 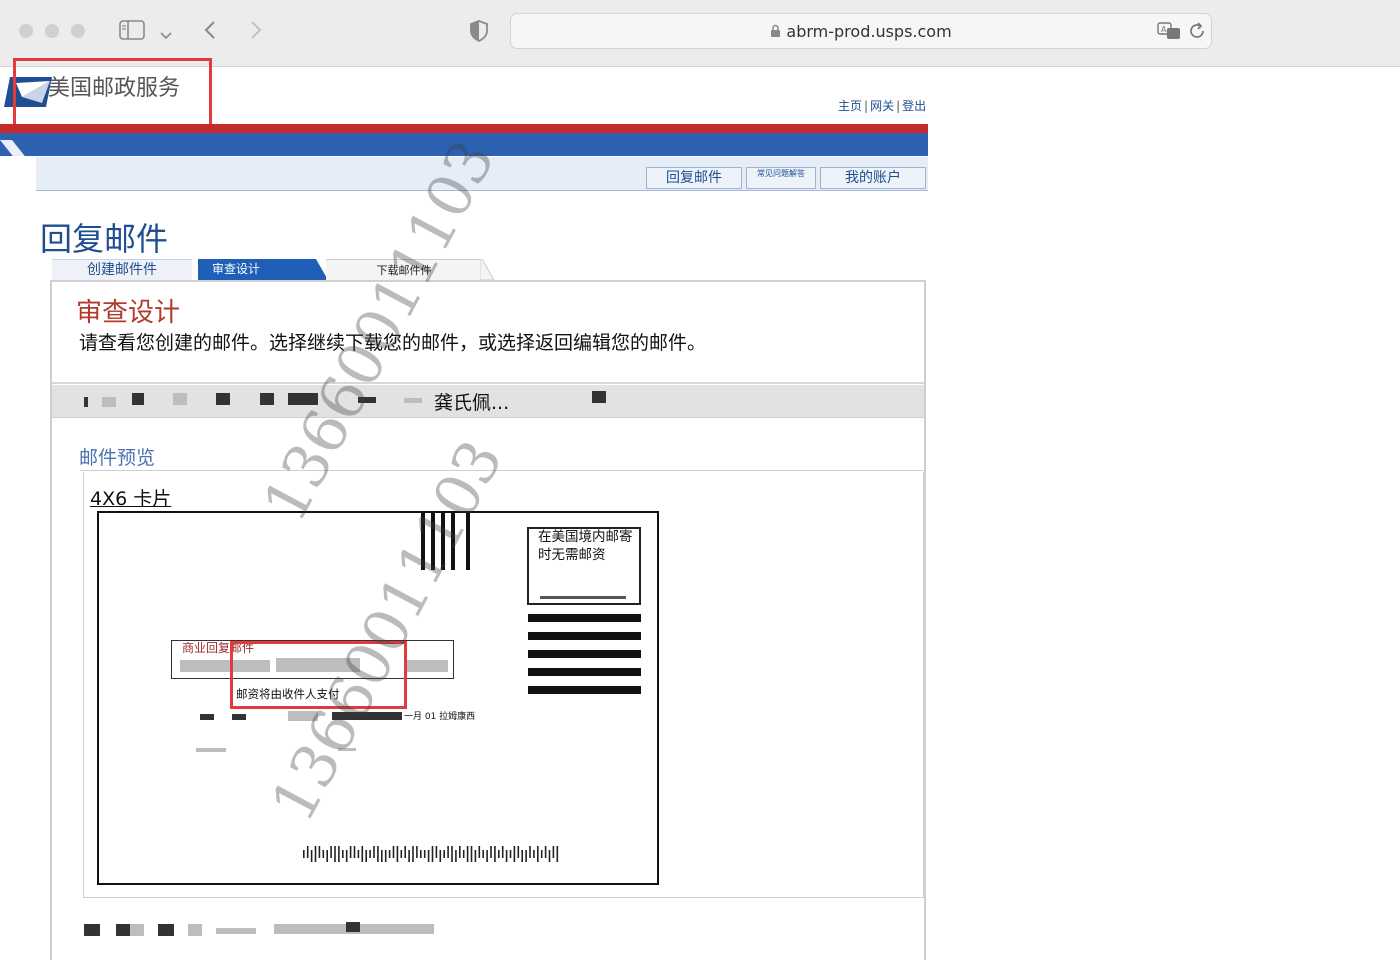 I want to click on logout-link: 登出, so click(x=914, y=106).